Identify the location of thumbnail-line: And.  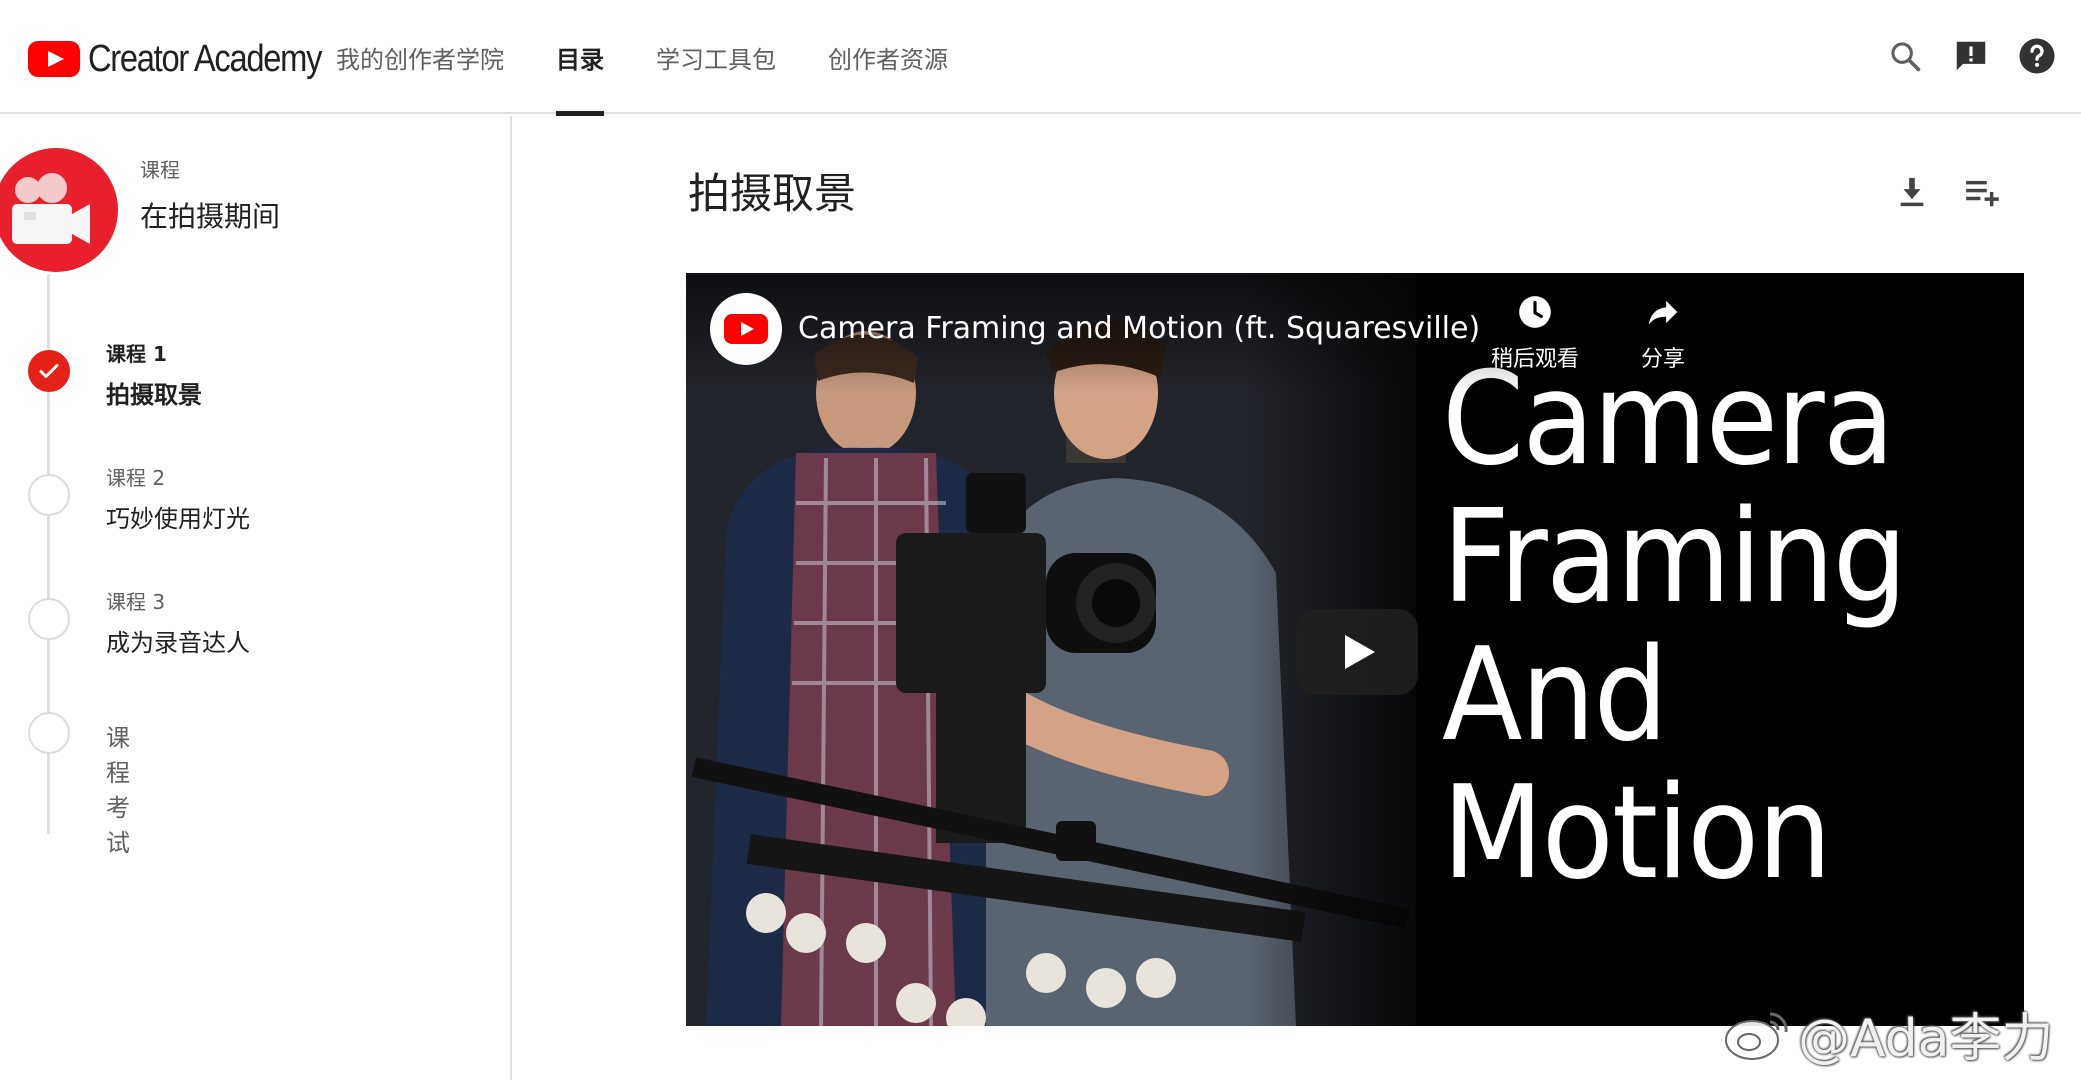
(1555, 695).